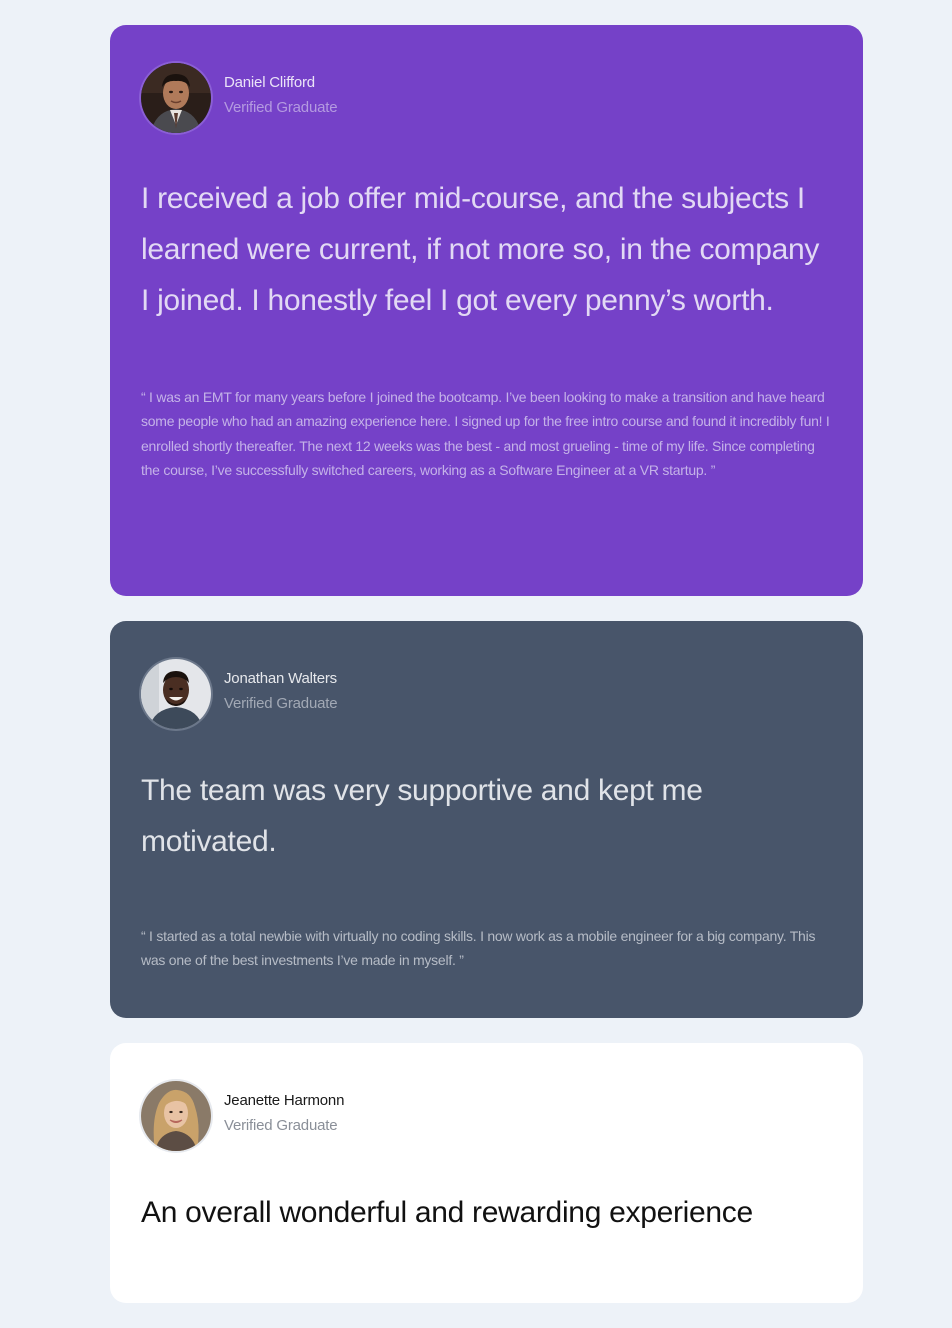  Describe the element at coordinates (486, 98) in the screenshot. I see `testimonial-author: Daniel Clifford Verified Graduate` at that location.